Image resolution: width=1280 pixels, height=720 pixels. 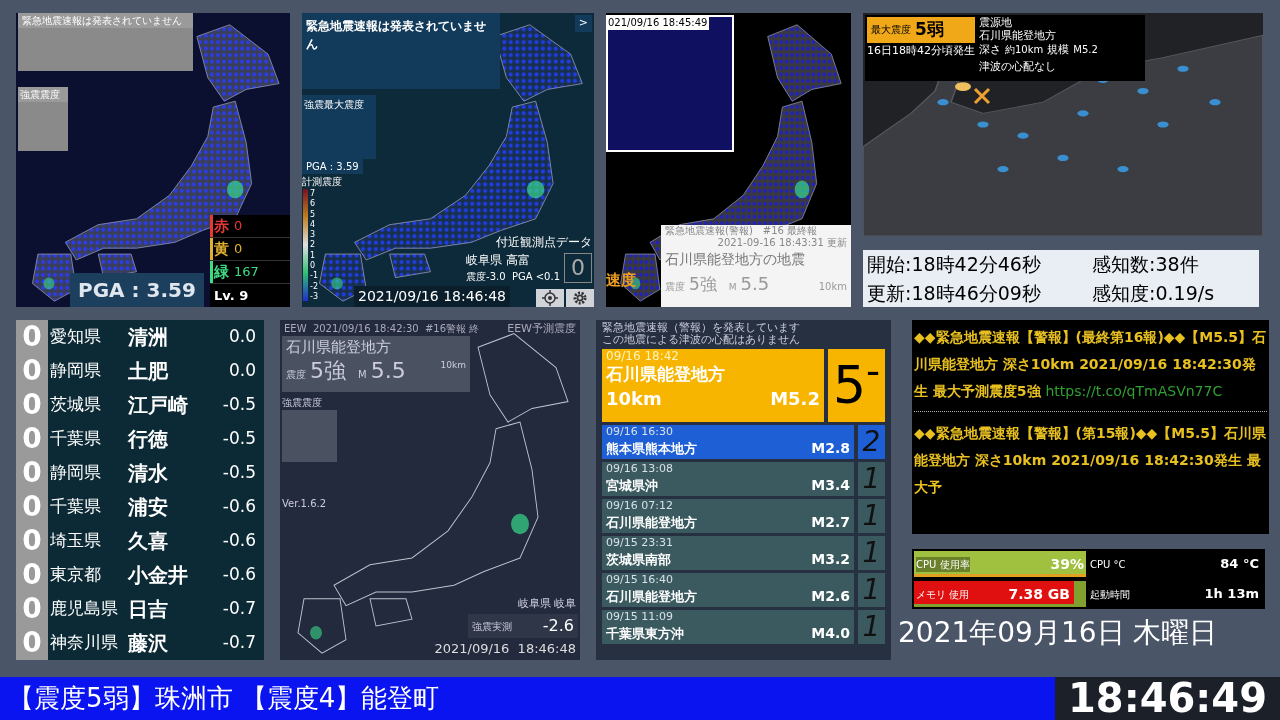 I want to click on quake-item: 09/15 16:40 石川県能登地方 M2.6, so click(x=728, y=590).